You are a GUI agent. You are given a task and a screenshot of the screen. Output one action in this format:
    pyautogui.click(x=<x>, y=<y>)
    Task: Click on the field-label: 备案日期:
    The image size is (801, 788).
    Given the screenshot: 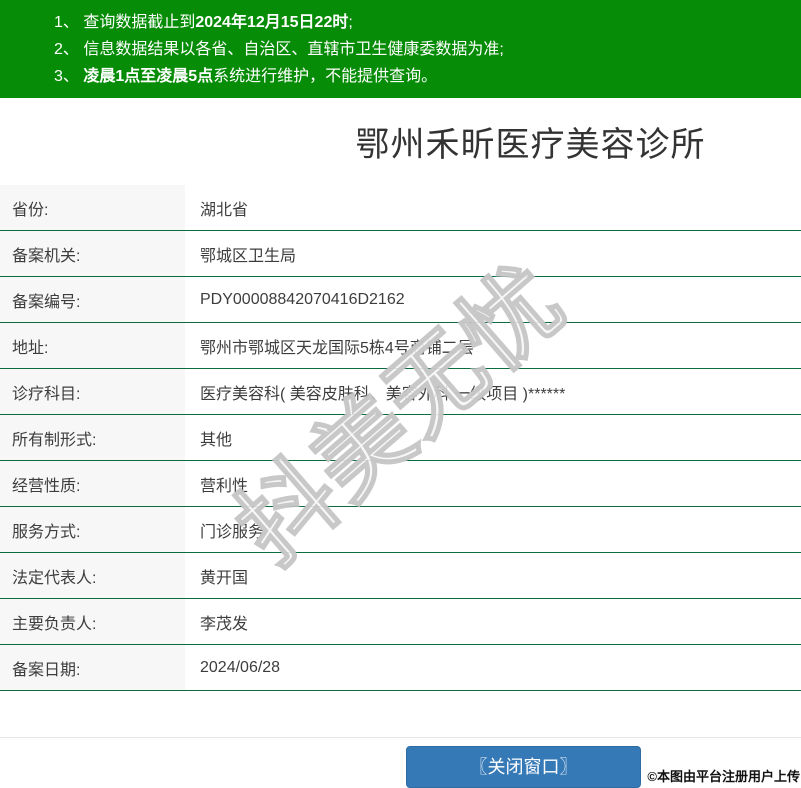 What is the action you would take?
    pyautogui.click(x=92, y=667)
    